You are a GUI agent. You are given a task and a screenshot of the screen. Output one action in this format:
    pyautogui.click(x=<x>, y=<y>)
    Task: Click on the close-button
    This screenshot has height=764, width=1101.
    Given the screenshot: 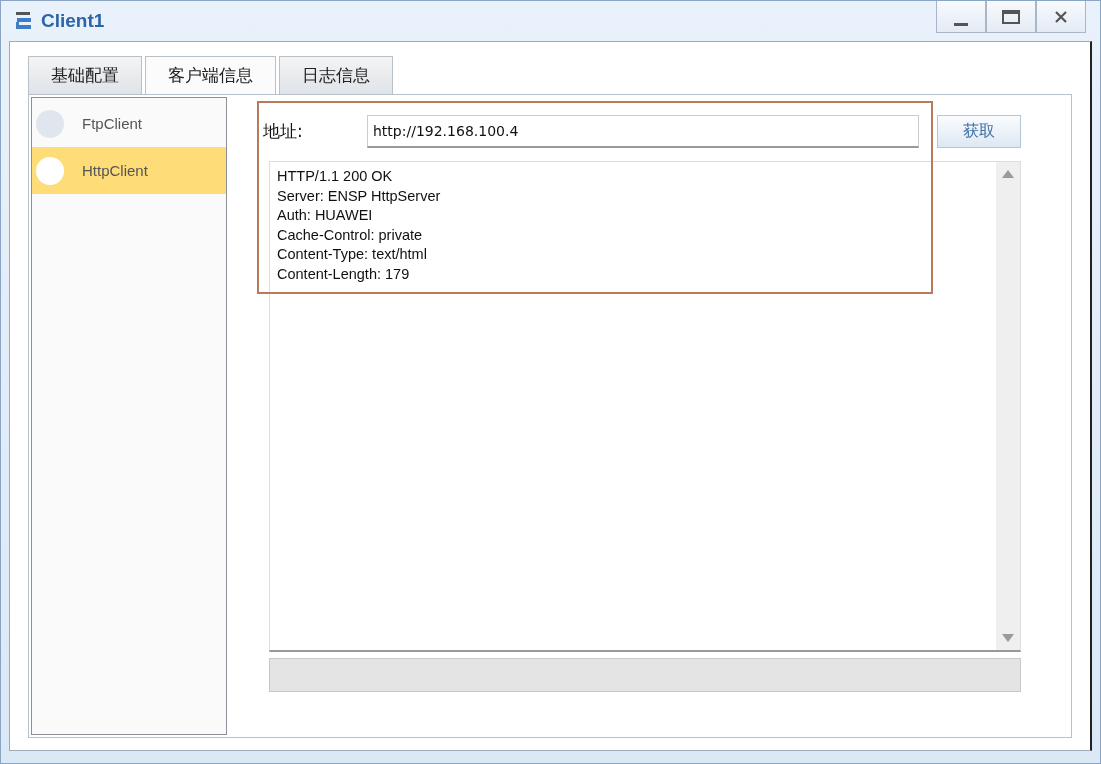 What is the action you would take?
    pyautogui.click(x=1061, y=17)
    